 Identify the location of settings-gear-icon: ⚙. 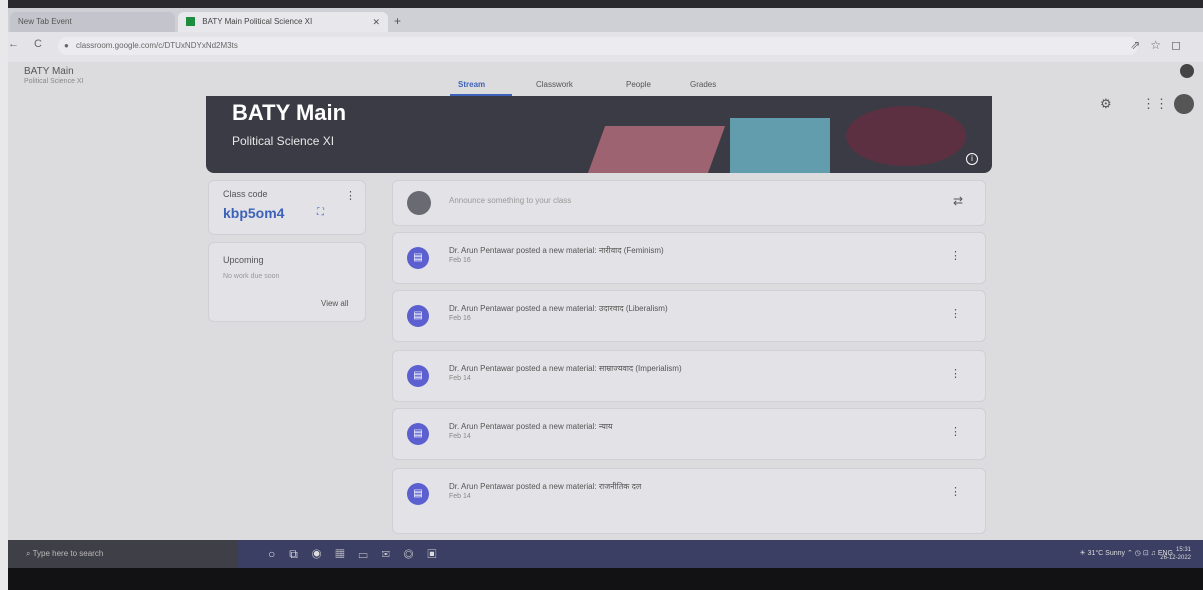
(1106, 104).